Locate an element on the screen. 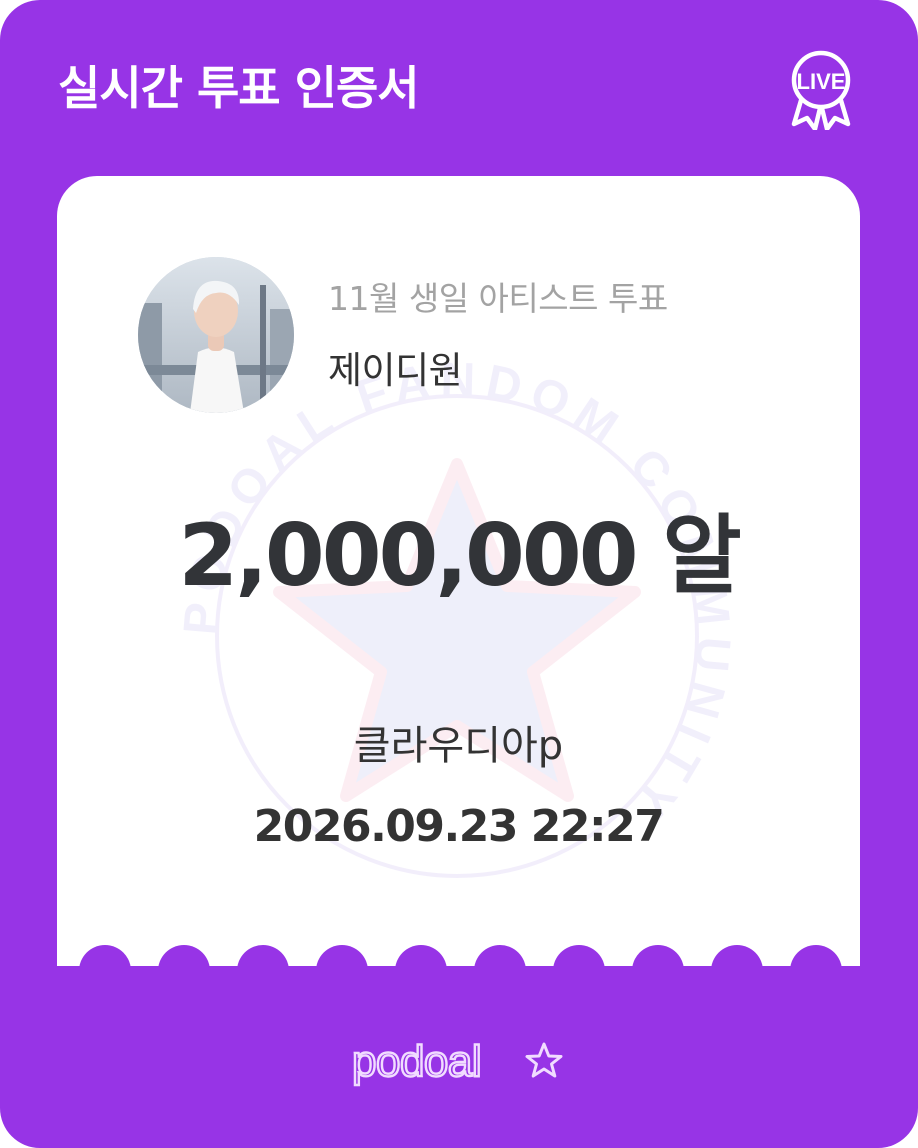 The image size is (918, 1148). artist-avatar is located at coordinates (216, 335).